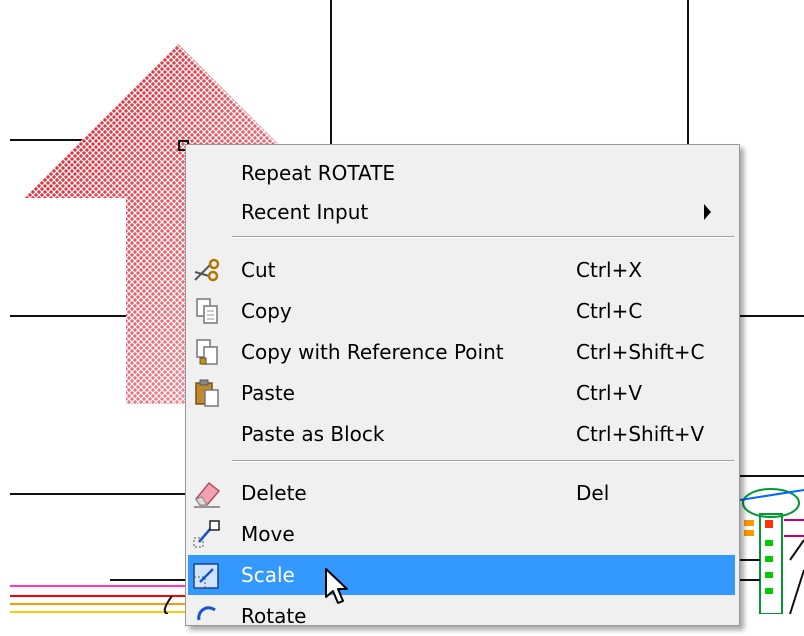 Image resolution: width=804 pixels, height=636 pixels. Describe the element at coordinates (461, 434) in the screenshot. I see `menu-item-paste-as-block: Paste as Block Ctrl+Shift+V` at that location.